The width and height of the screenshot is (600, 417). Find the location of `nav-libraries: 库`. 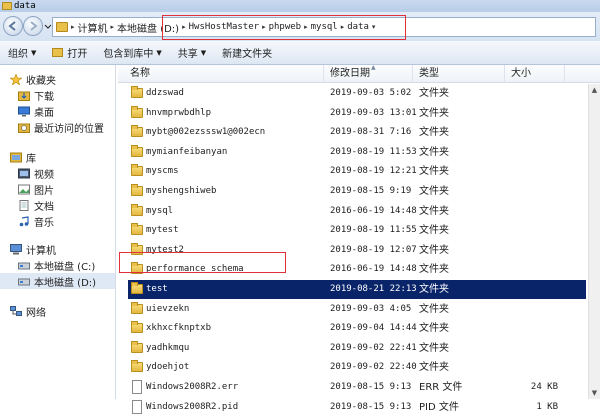

nav-libraries: 库 is located at coordinates (23, 157).